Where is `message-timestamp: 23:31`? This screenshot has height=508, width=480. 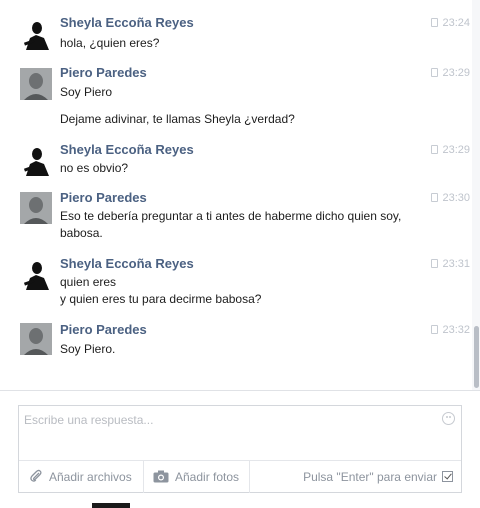
message-timestamp: 23:31 is located at coordinates (447, 264).